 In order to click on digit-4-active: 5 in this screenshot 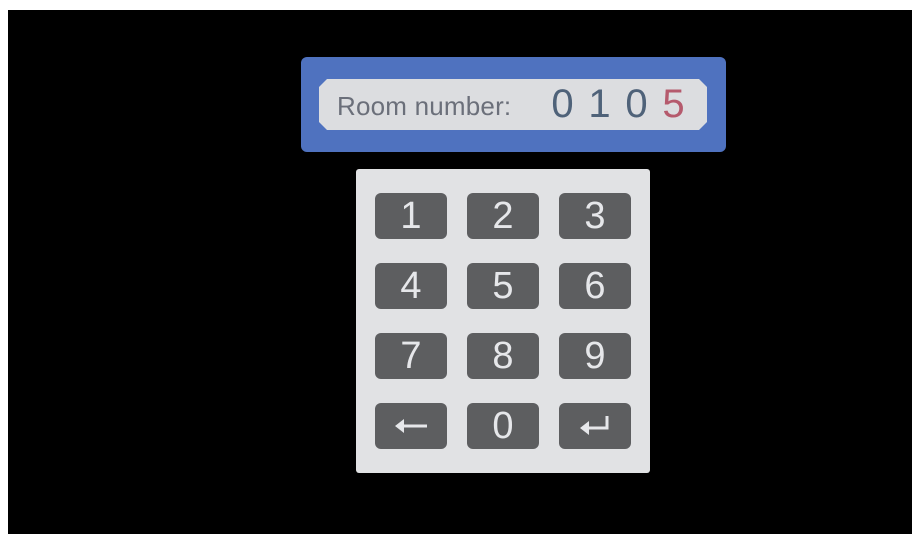, I will do `click(673, 104)`.